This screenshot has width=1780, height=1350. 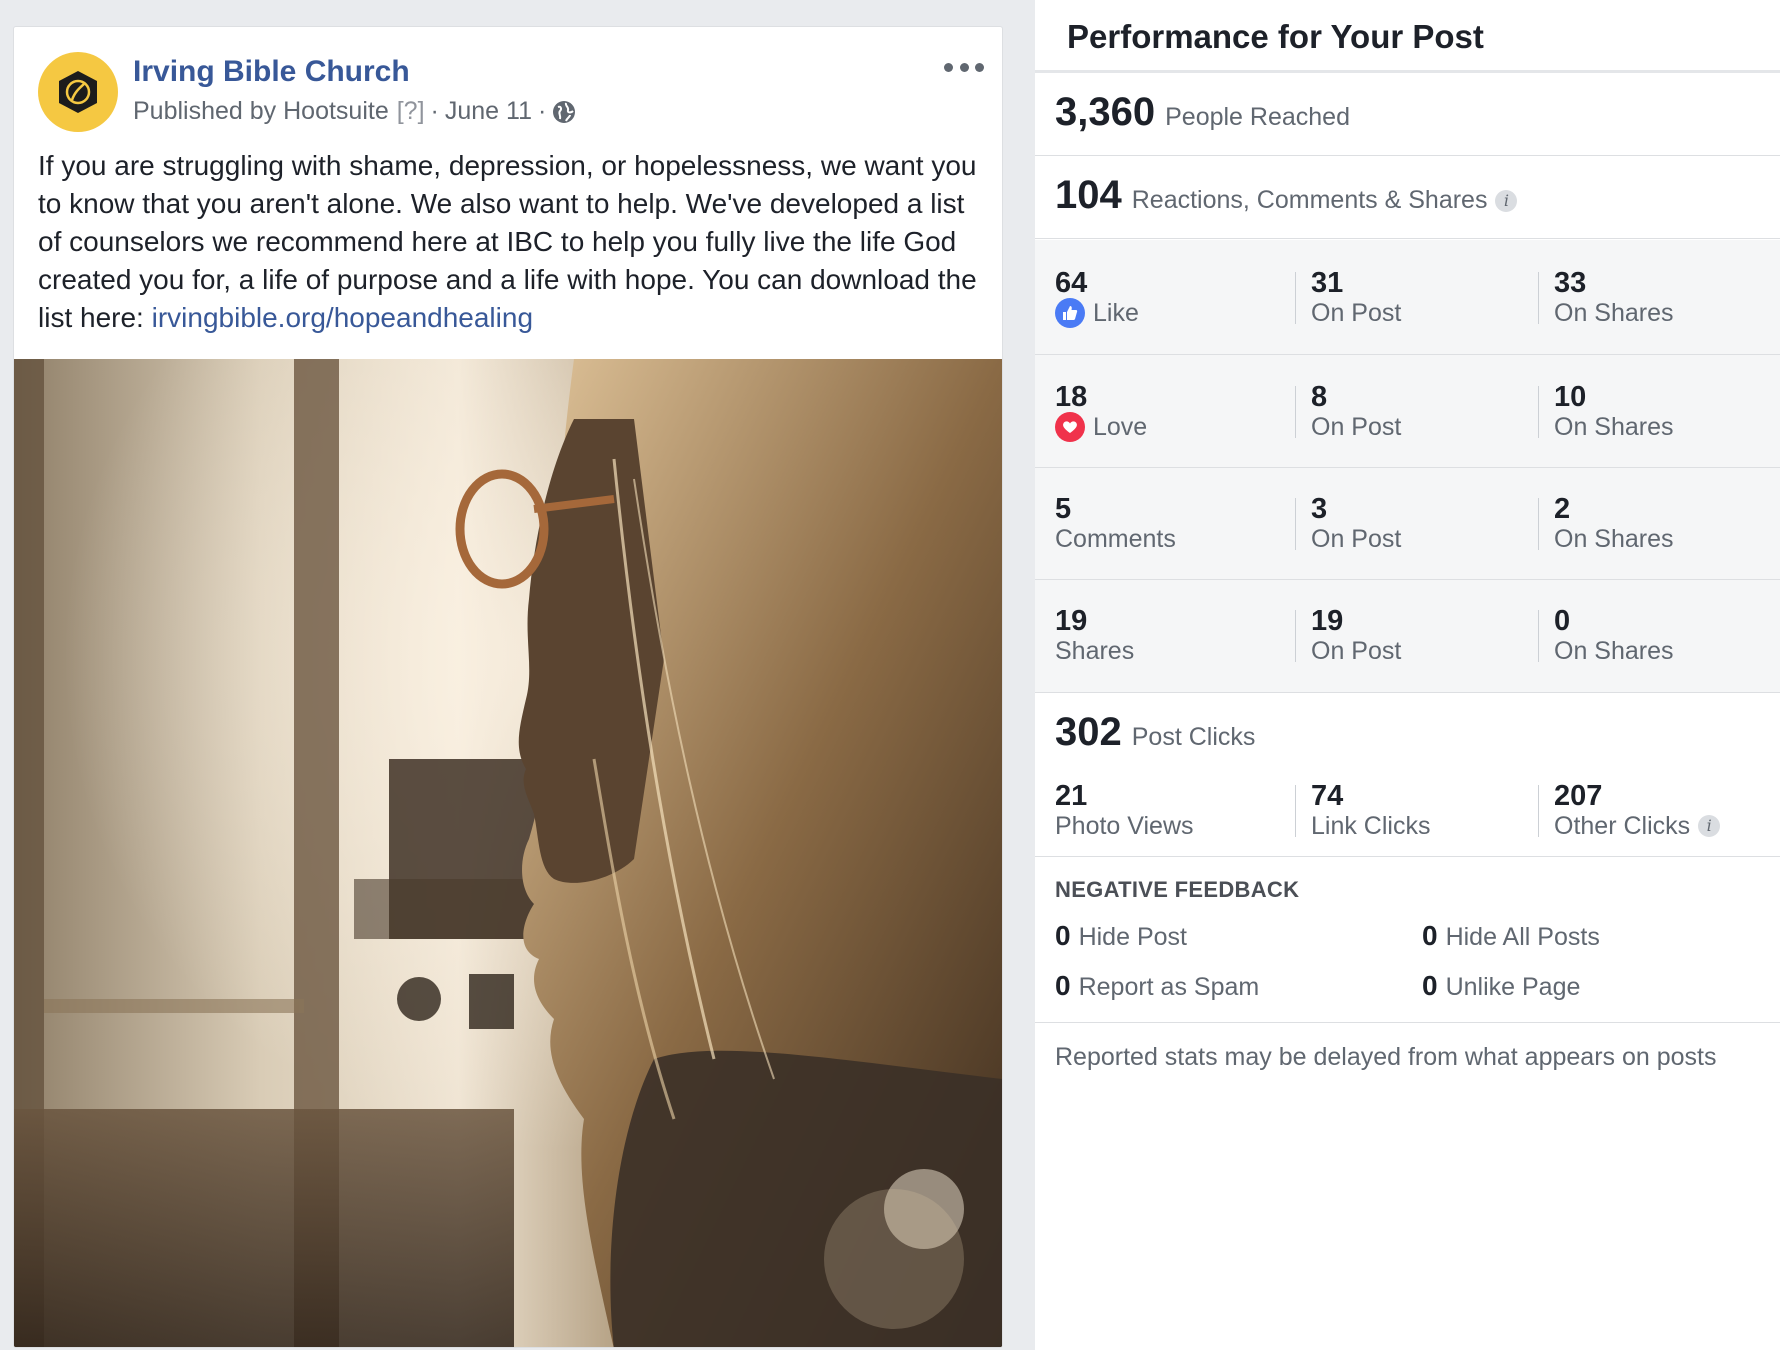 What do you see at coordinates (564, 112) in the screenshot?
I see `globe-icon` at bounding box center [564, 112].